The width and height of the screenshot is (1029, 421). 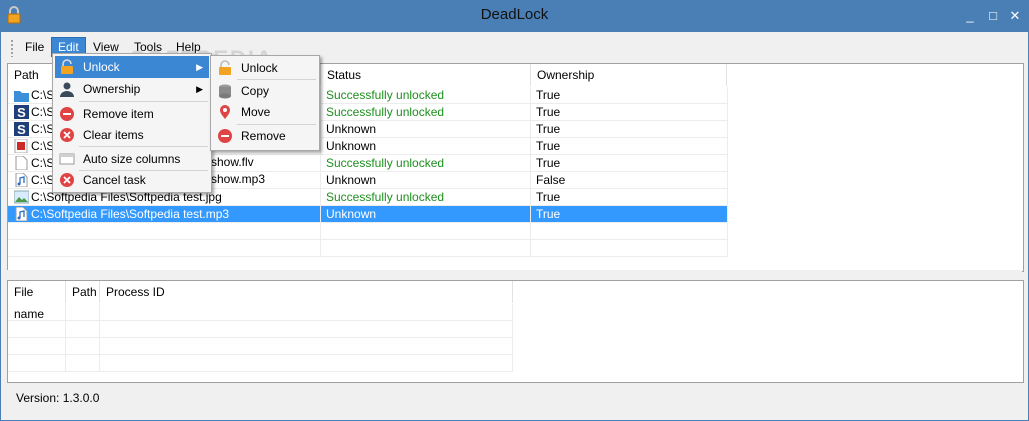 What do you see at coordinates (629, 75) in the screenshot?
I see `col-header-ownership: Ownership` at bounding box center [629, 75].